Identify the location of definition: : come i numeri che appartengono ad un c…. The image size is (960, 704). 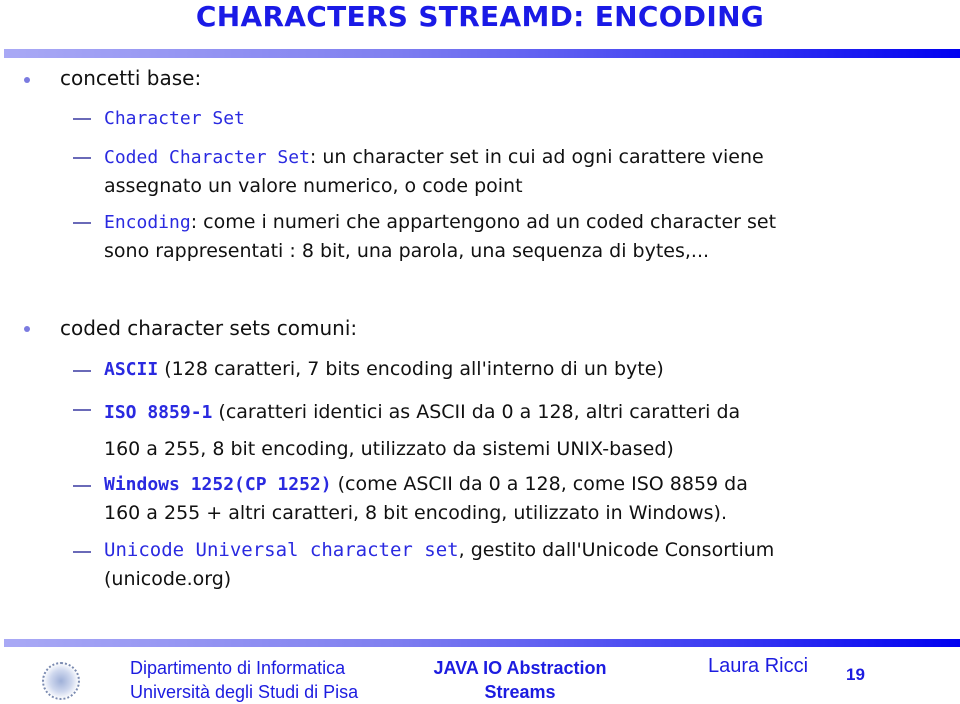
(483, 222).